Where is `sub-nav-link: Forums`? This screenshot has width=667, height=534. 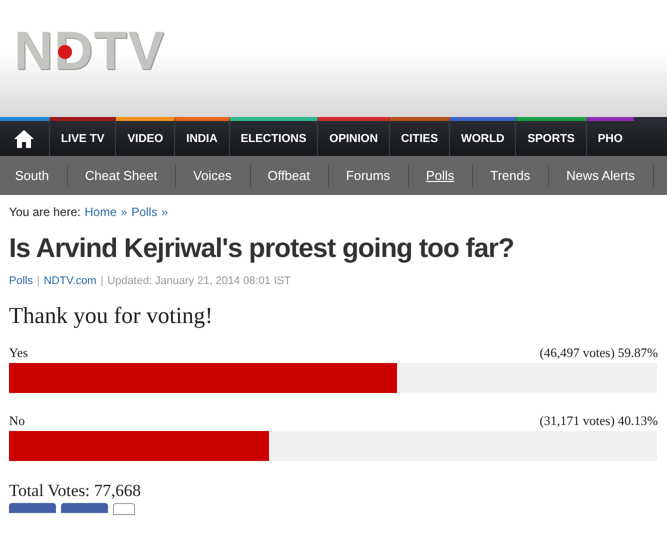 sub-nav-link: Forums is located at coordinates (369, 175).